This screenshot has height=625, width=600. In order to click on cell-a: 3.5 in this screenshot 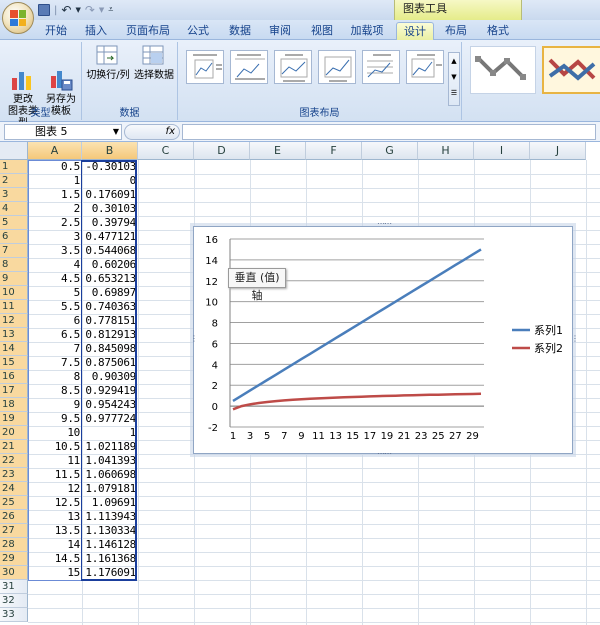, I will do `click(55, 251)`.